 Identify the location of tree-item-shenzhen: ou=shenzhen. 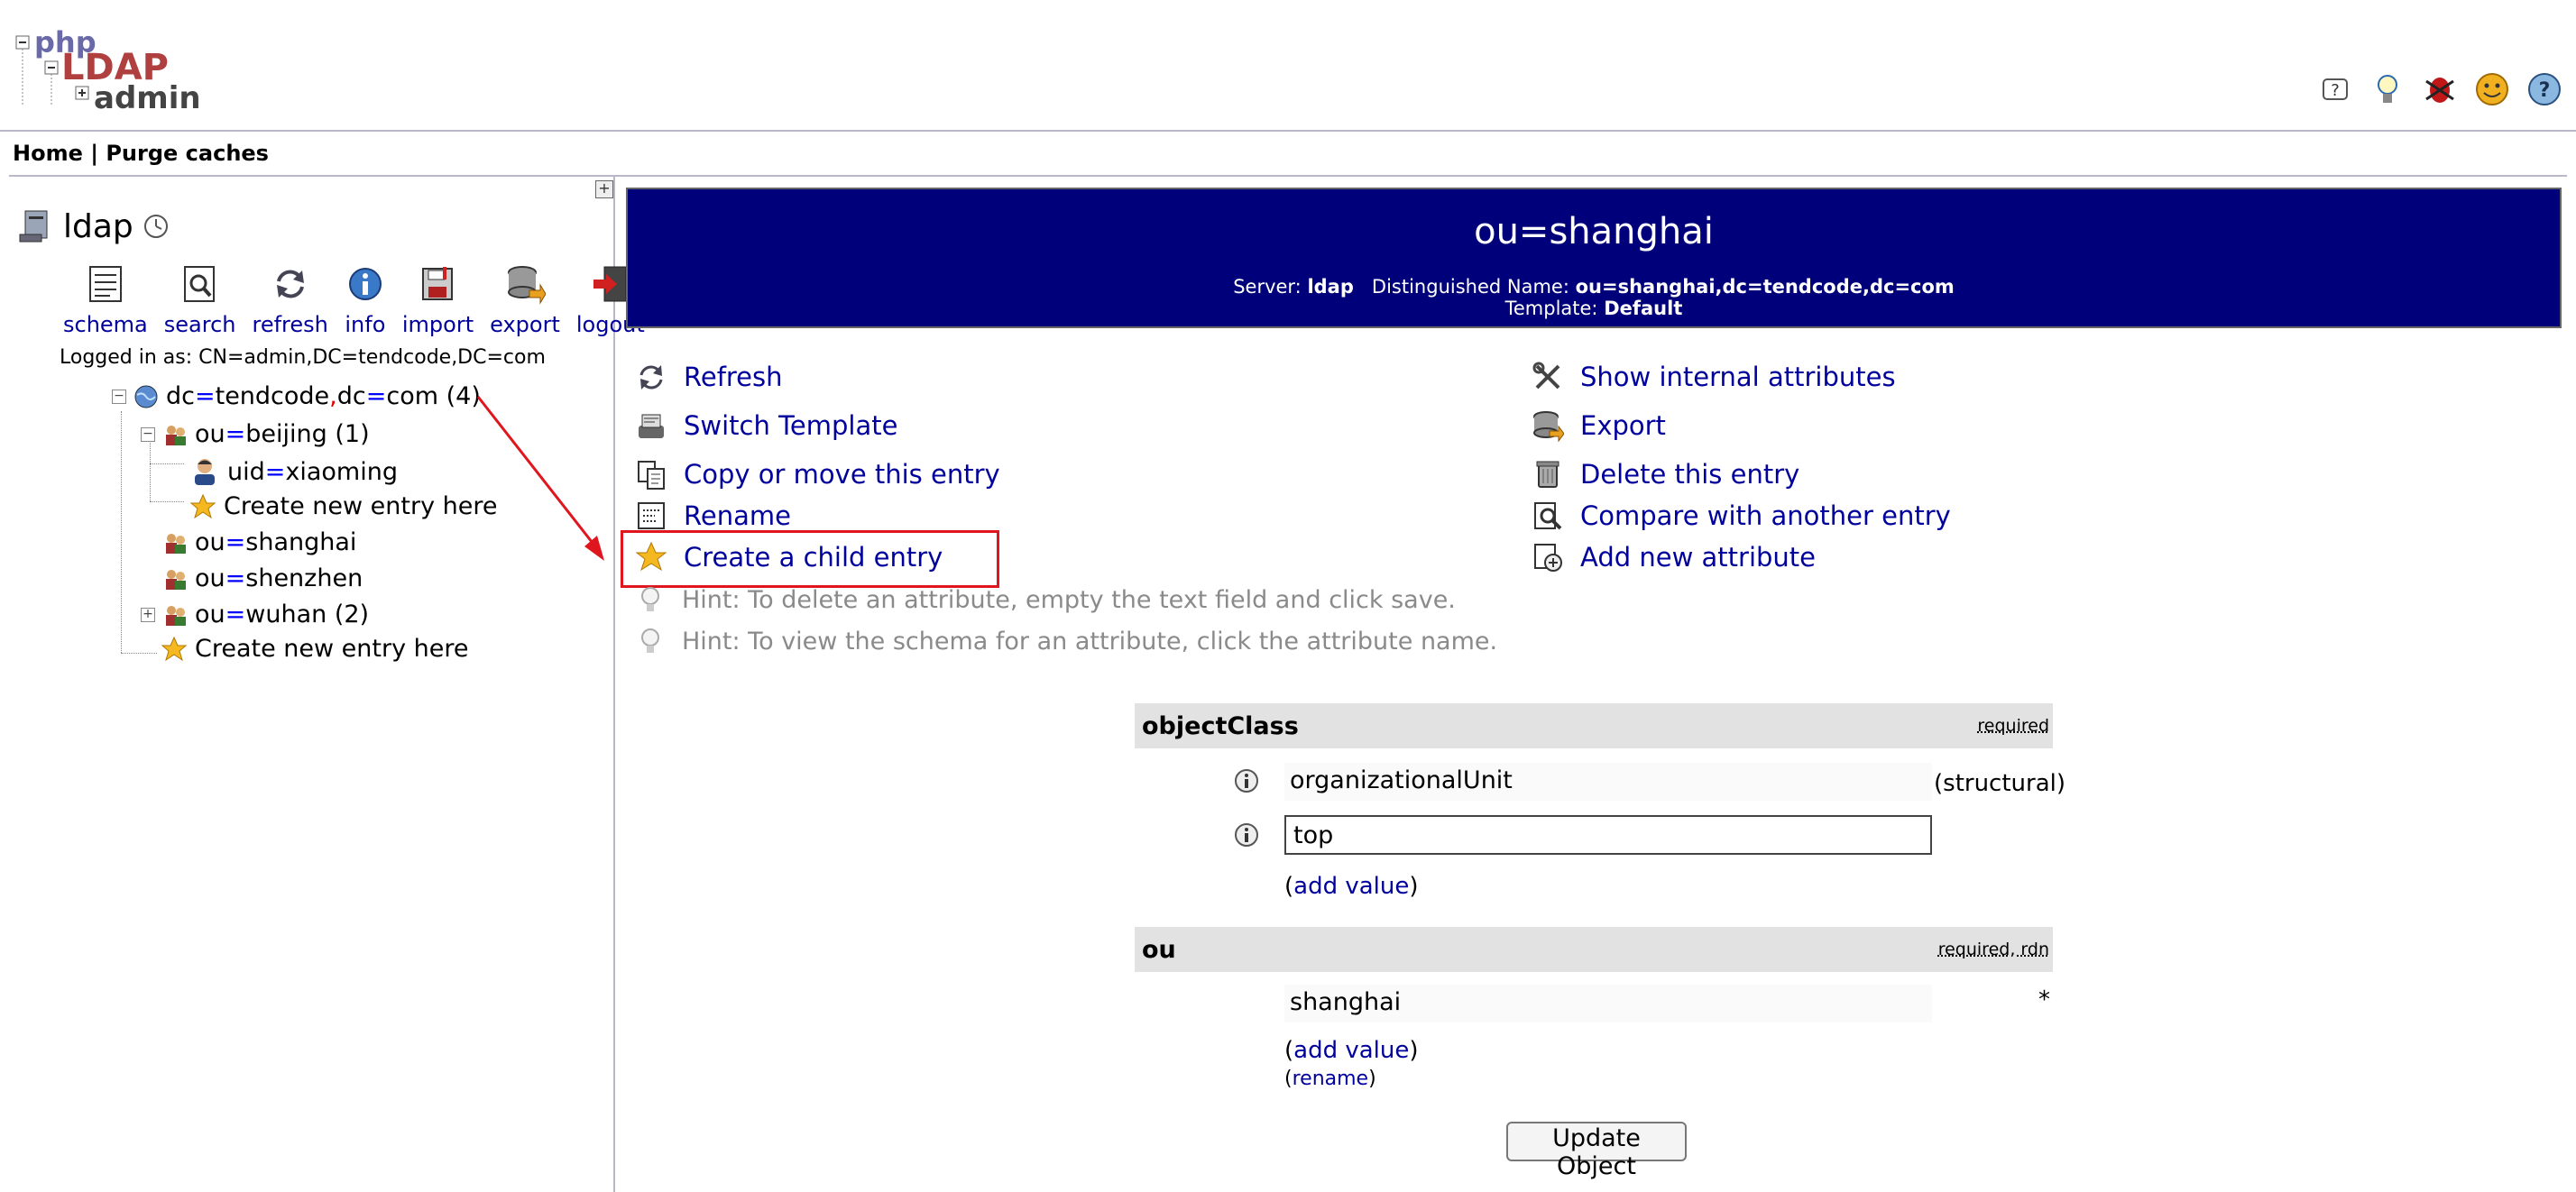
(262, 578).